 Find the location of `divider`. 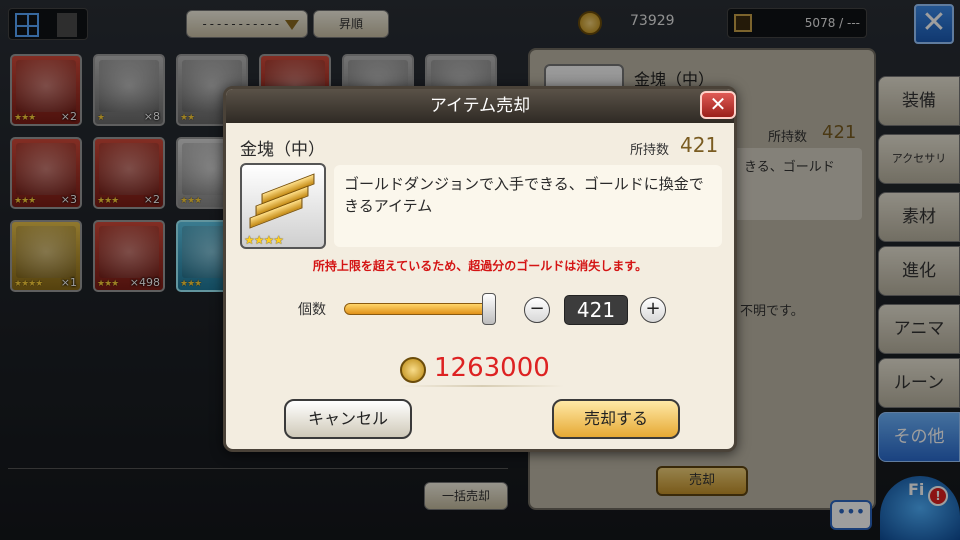

divider is located at coordinates (482, 386).